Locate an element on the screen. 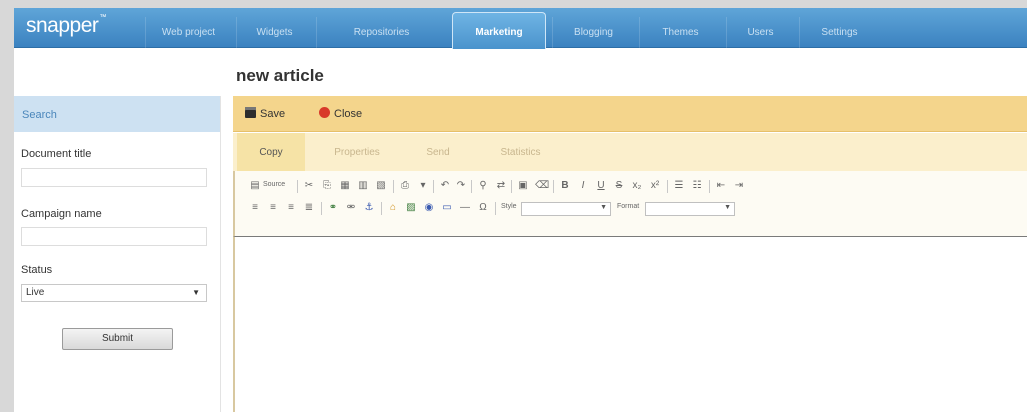 The height and width of the screenshot is (412, 1027). superscript-icon: x² is located at coordinates (655, 186).